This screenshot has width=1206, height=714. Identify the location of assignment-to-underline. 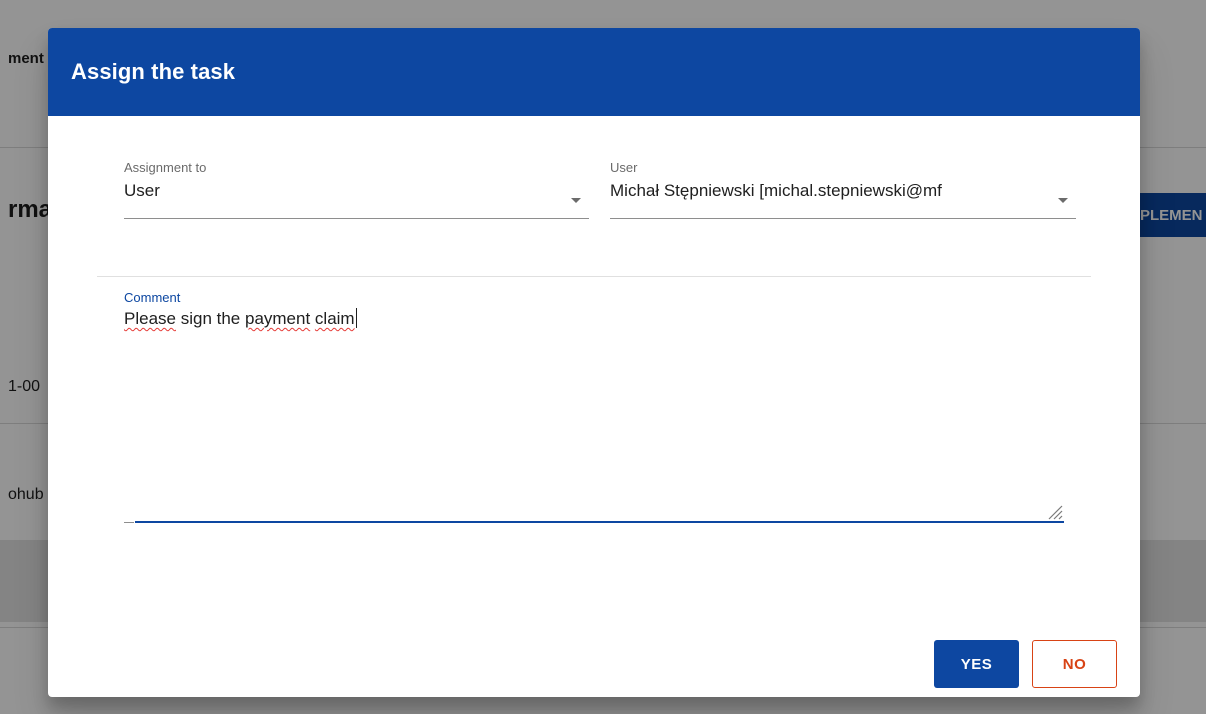
(356, 218).